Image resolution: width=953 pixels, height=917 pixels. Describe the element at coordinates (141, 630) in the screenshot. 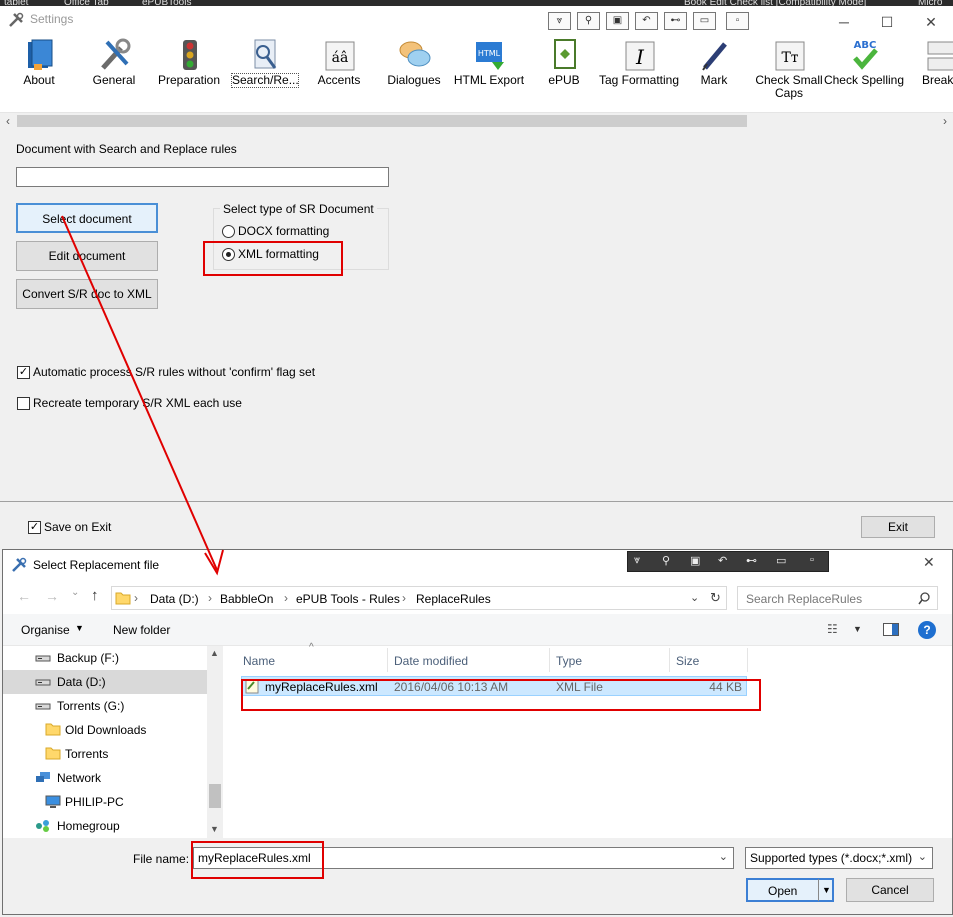

I see `new-folder-button: New folder` at that location.